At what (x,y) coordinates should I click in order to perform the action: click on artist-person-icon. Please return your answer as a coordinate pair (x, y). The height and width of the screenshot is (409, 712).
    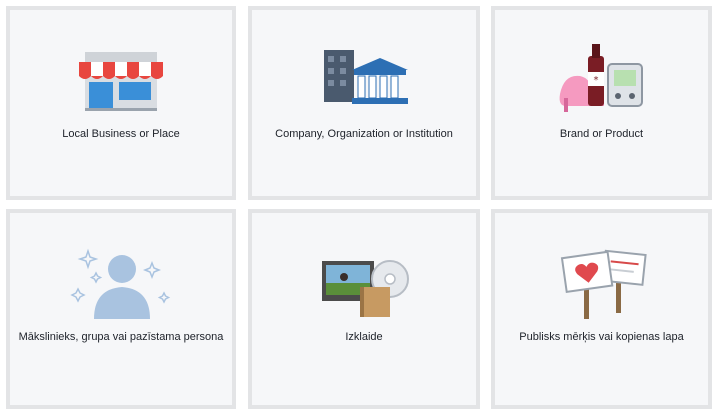
    Looking at the image, I should click on (120, 283).